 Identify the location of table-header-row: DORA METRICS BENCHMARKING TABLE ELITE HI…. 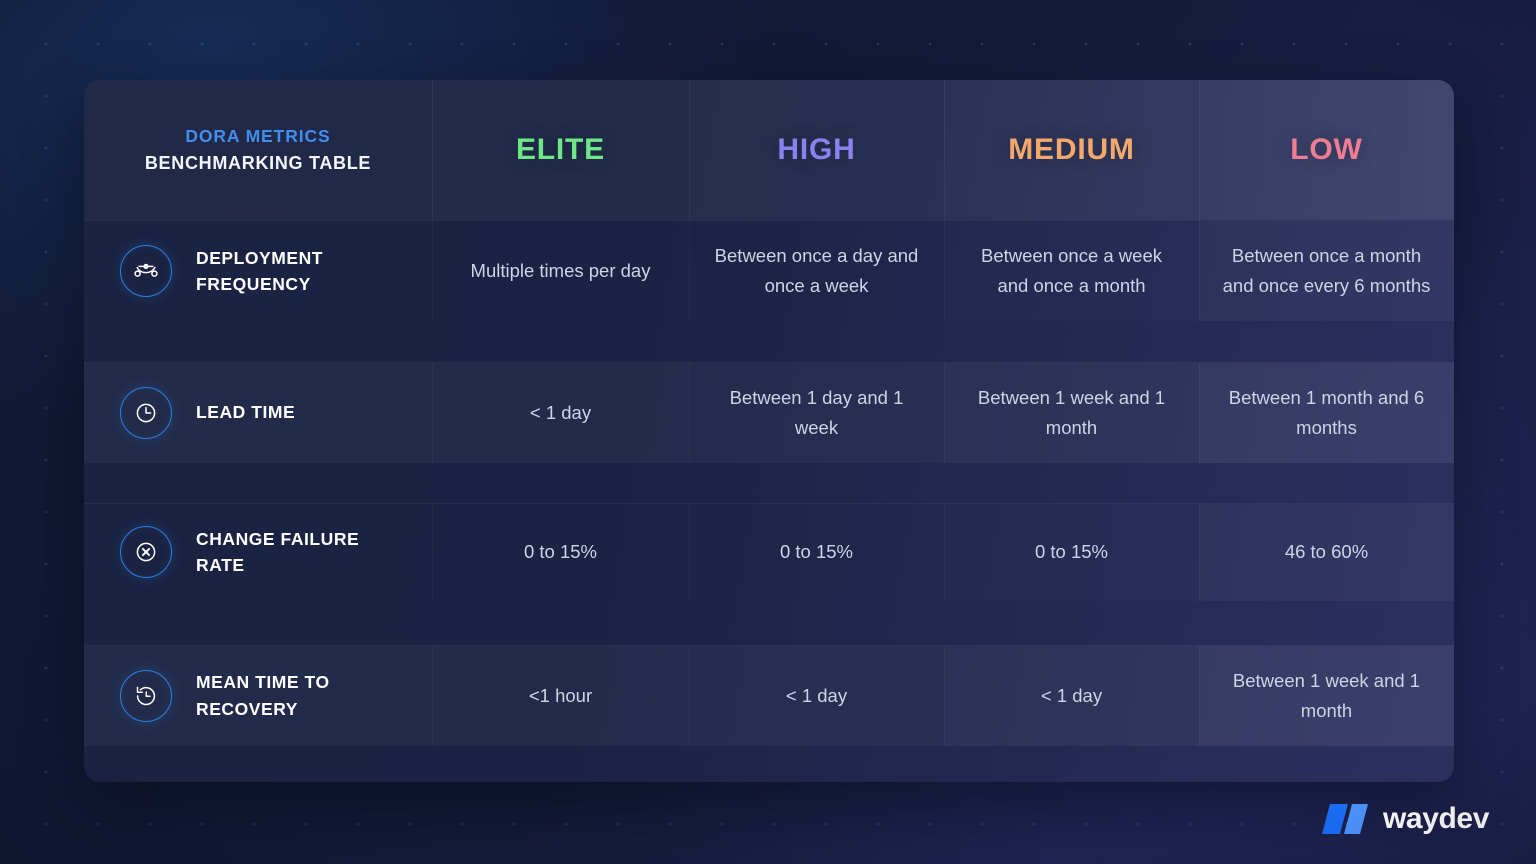
(769, 150).